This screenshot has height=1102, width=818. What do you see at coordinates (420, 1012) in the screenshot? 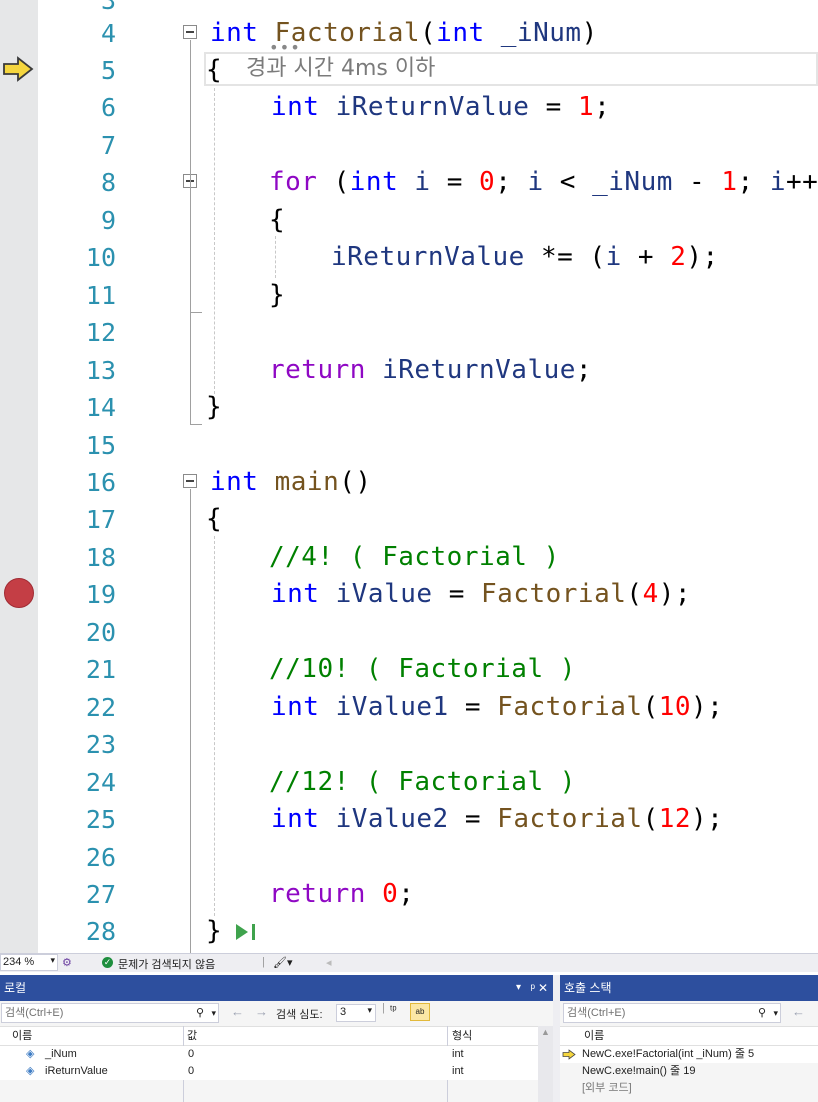
I see `hex-display-icon: ab` at bounding box center [420, 1012].